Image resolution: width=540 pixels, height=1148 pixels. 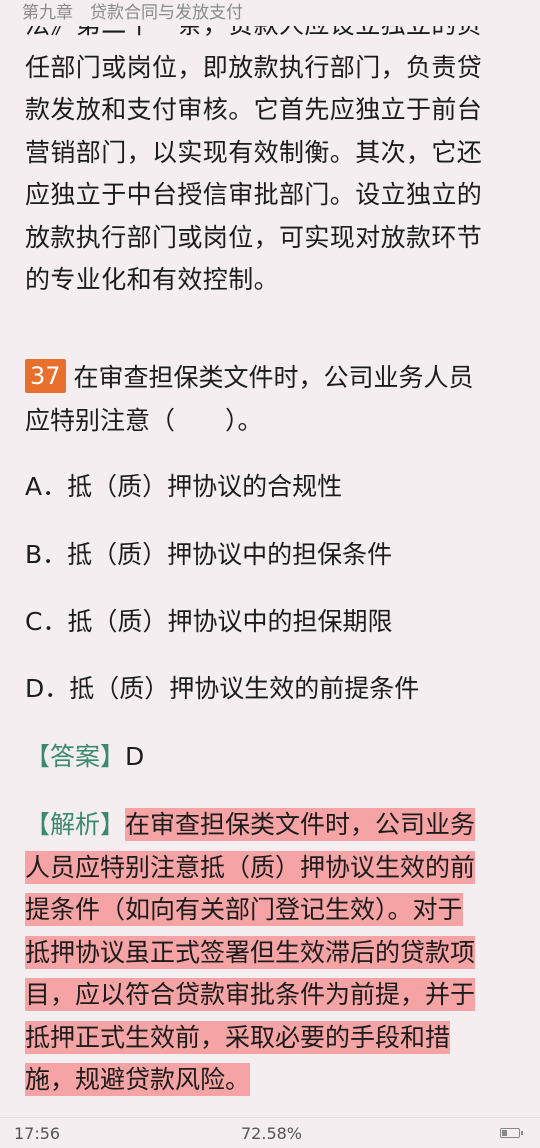 I want to click on highlighted-text: 施，规避贷款风险。, so click(x=138, y=1079).